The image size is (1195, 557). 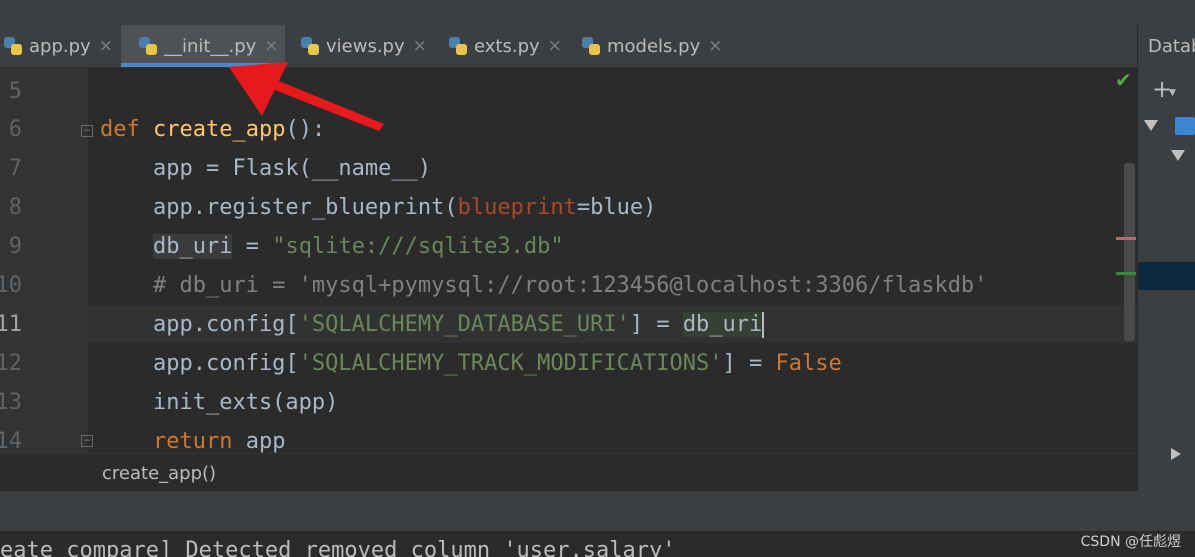 I want to click on boolean-literal: False, so click(x=808, y=363).